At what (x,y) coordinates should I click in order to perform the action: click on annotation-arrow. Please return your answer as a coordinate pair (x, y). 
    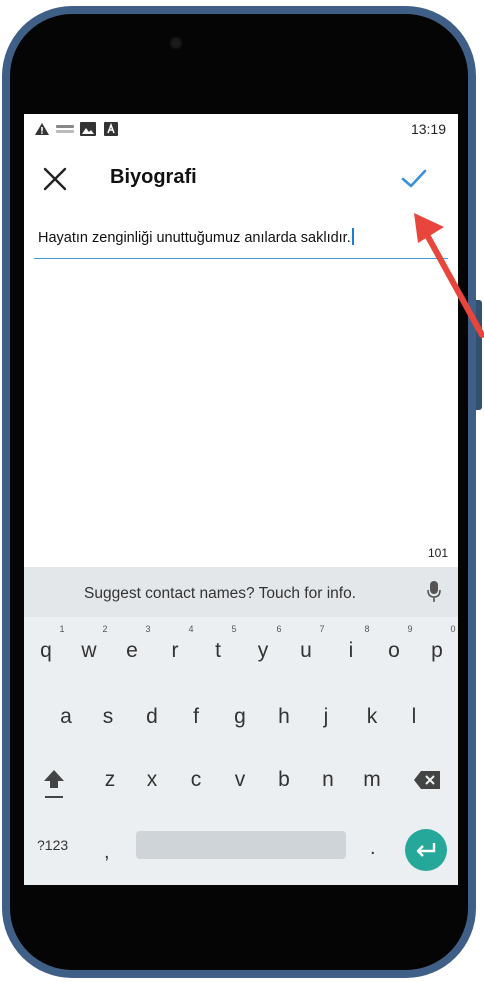
    Looking at the image, I should click on (449, 275).